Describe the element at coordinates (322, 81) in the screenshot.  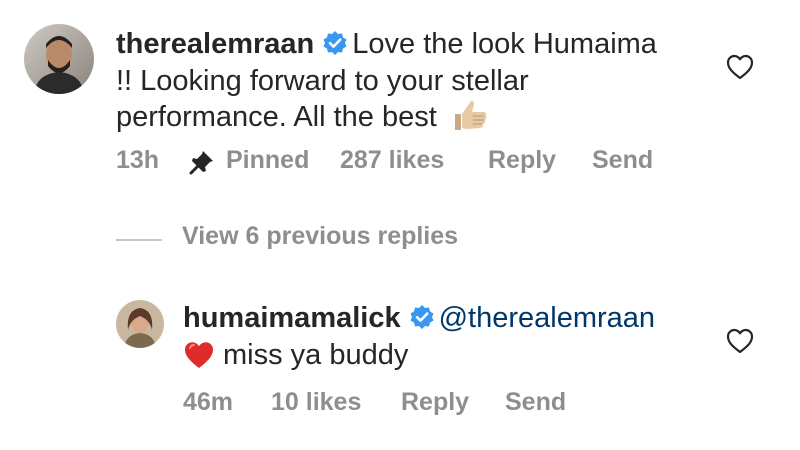
I see `comment-text-line2: !! Looking forward to your stellar` at that location.